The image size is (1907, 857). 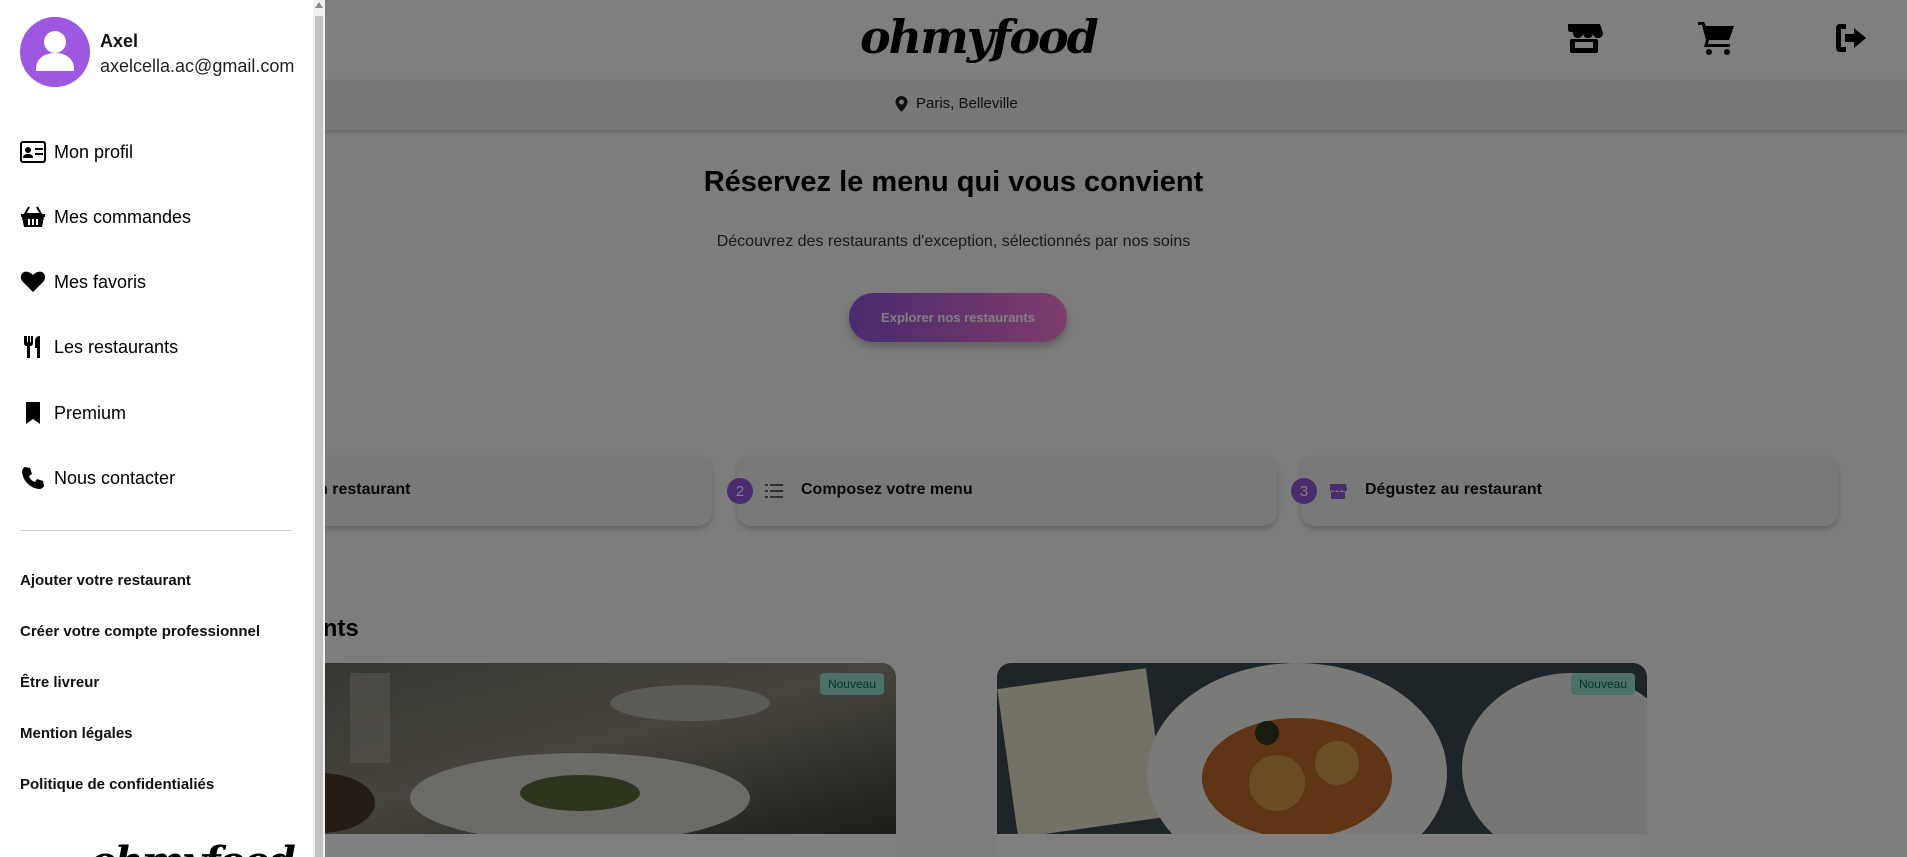 I want to click on id-card-icon, so click(x=33, y=152).